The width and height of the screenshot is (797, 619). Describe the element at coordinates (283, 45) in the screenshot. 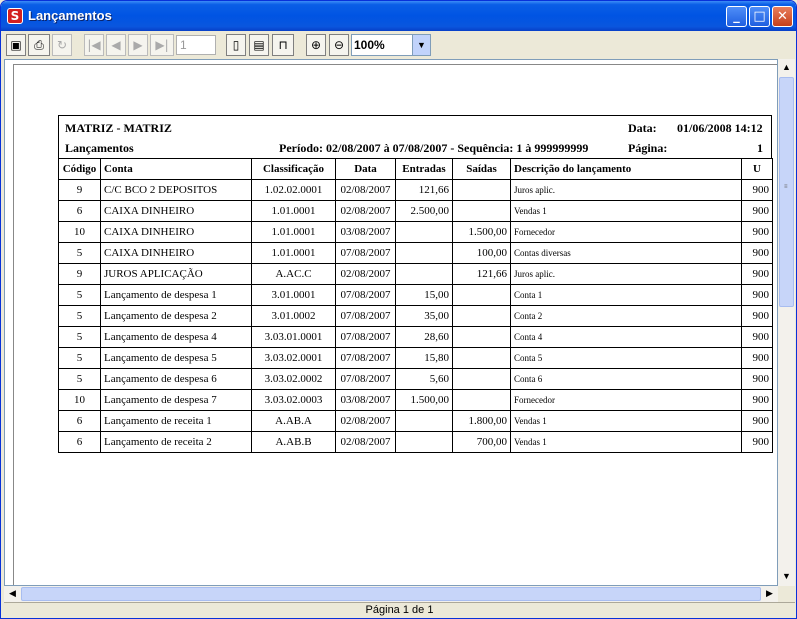

I see `page-fit-button: ⊓` at that location.